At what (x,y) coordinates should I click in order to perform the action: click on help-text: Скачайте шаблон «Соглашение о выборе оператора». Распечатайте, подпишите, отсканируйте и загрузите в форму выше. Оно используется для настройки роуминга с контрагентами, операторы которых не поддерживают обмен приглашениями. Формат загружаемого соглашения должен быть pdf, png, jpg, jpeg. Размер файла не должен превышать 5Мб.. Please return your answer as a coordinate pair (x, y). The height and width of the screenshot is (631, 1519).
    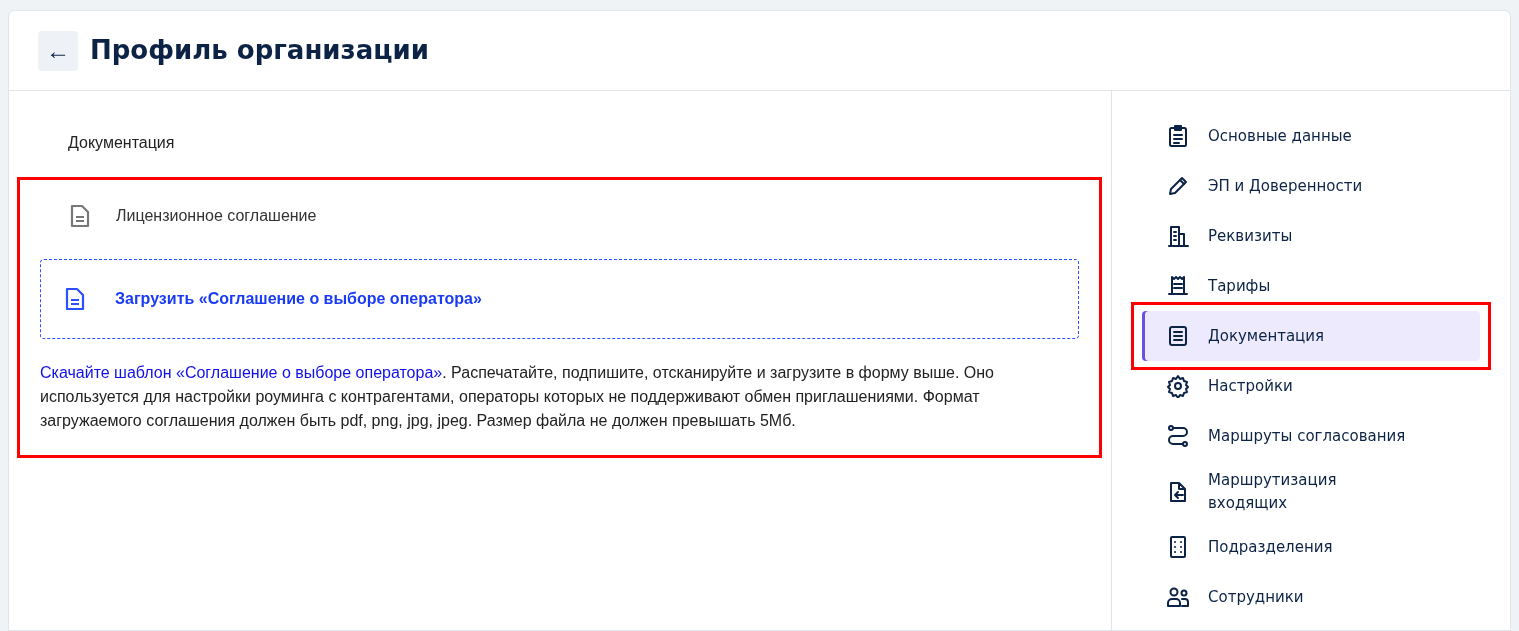
    Looking at the image, I should click on (517, 397).